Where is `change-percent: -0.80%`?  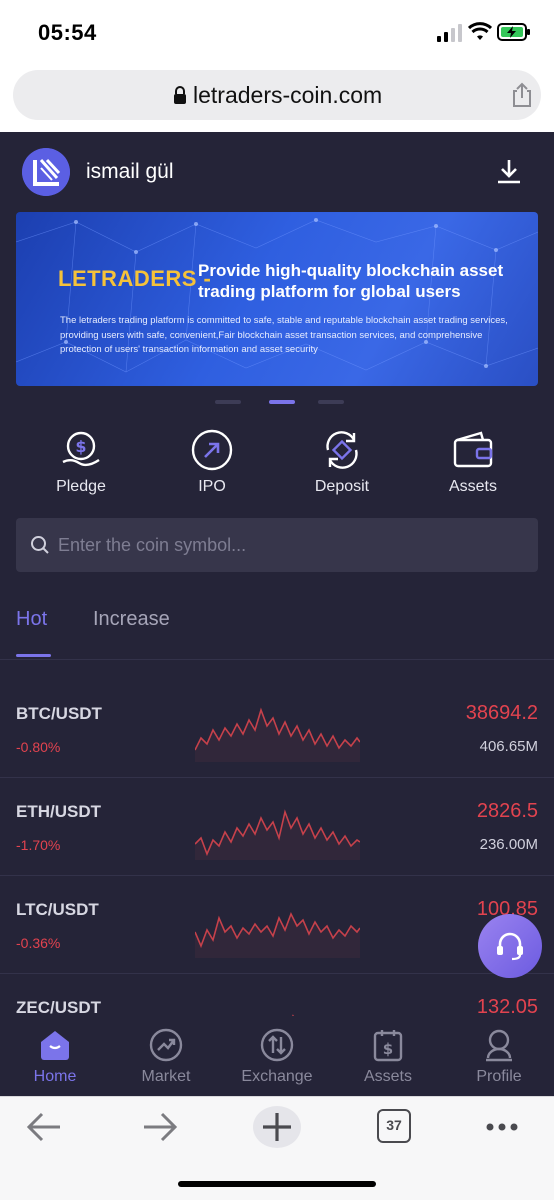 change-percent: -0.80% is located at coordinates (38, 747).